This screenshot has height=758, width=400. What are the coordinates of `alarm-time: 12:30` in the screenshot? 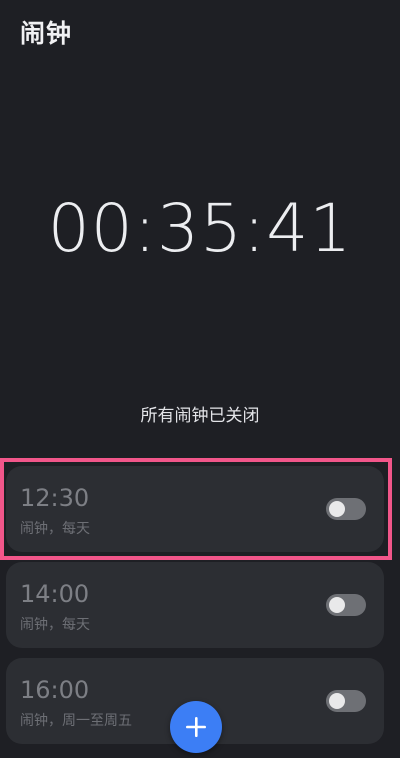 It's located at (55, 498).